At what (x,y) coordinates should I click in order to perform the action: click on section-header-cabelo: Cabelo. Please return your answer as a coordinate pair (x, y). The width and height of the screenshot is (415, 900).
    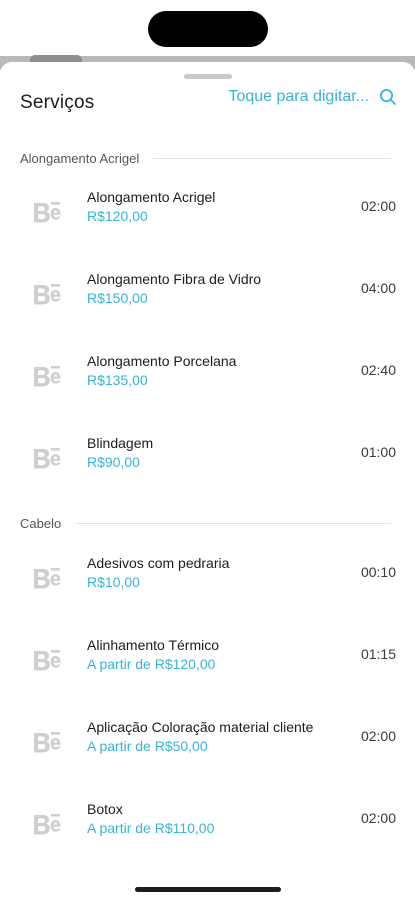
    Looking at the image, I should click on (205, 523).